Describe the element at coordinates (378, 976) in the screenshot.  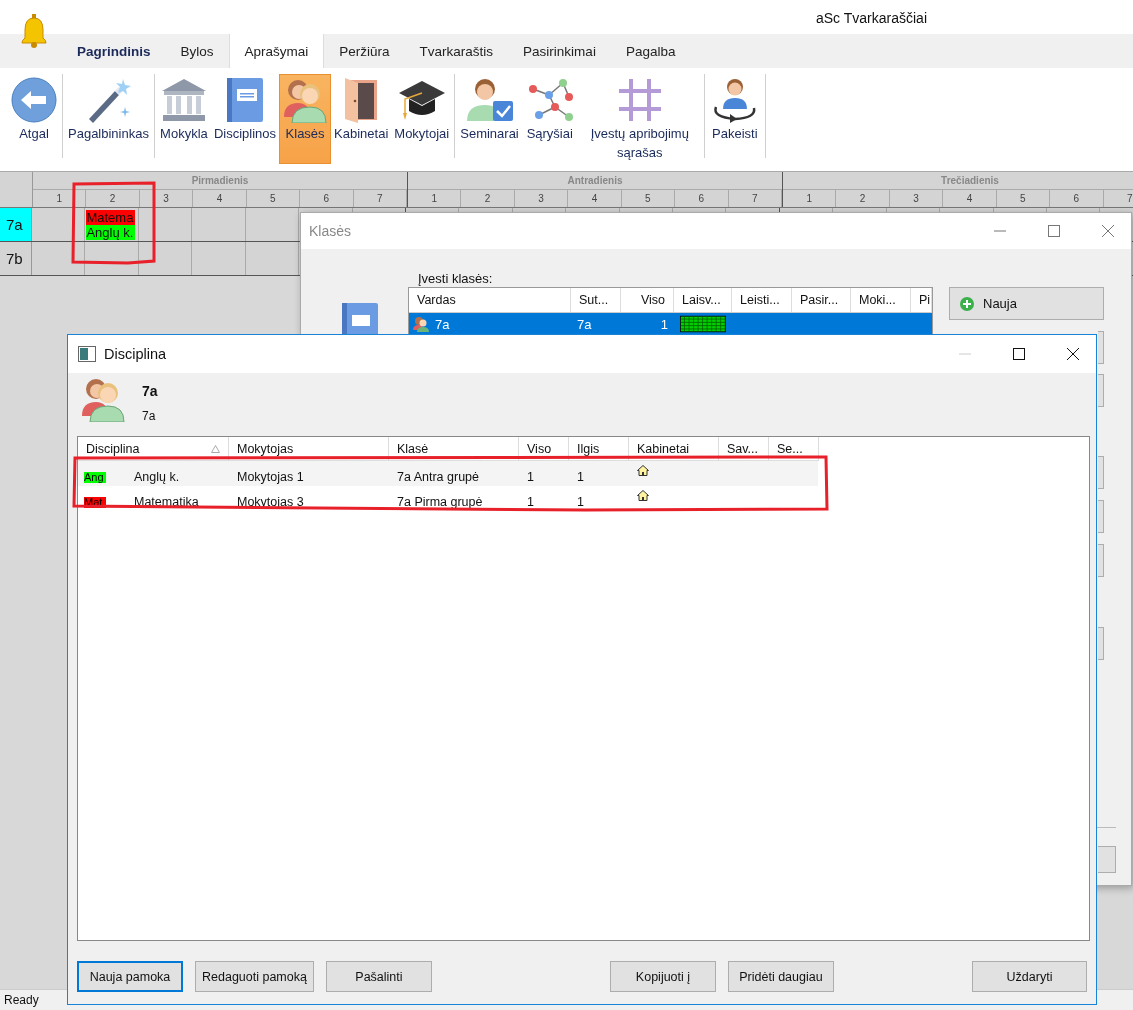
I see `dialog-button: Pašalinti` at that location.